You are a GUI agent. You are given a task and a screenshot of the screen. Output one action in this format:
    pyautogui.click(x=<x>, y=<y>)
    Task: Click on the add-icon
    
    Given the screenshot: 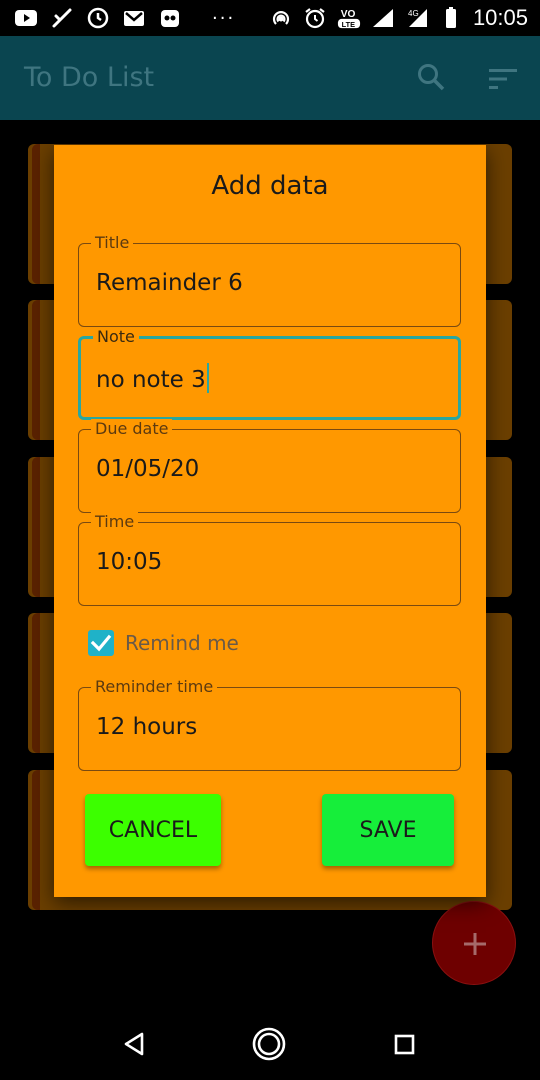 What is the action you would take?
    pyautogui.click(x=475, y=944)
    